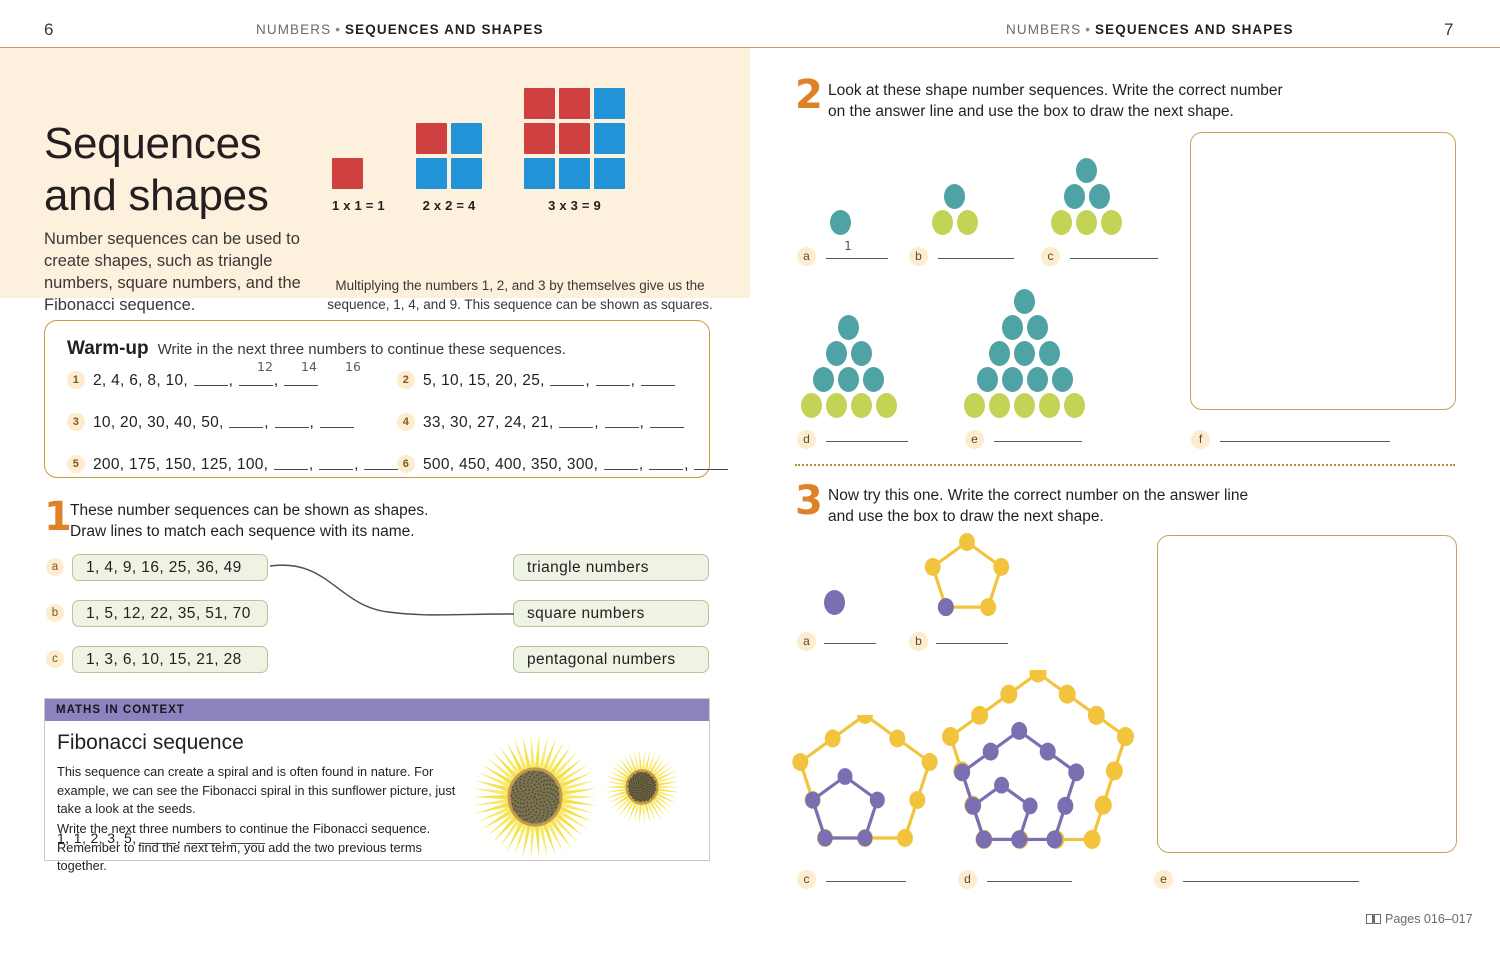 The image size is (1500, 959). I want to click on warmup-row: 3 10, 20, 30, 40, 50, , ,, so click(211, 422).